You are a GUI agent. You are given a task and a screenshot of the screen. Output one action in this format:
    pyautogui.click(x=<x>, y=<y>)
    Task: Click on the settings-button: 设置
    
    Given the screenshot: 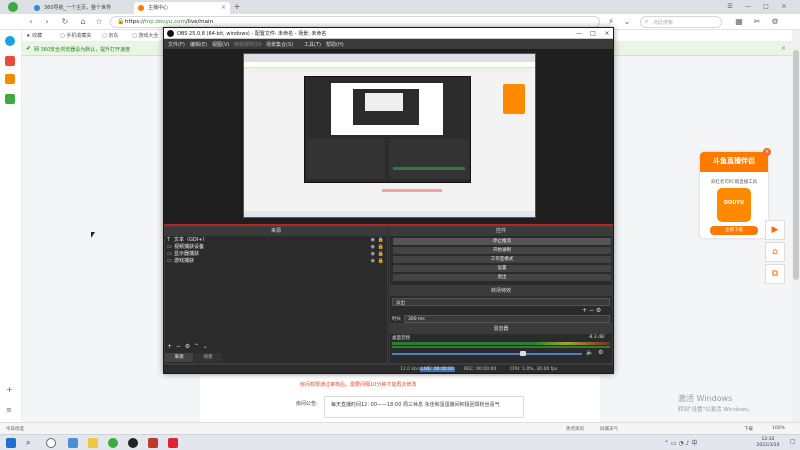 What is the action you would take?
    pyautogui.click(x=502, y=268)
    